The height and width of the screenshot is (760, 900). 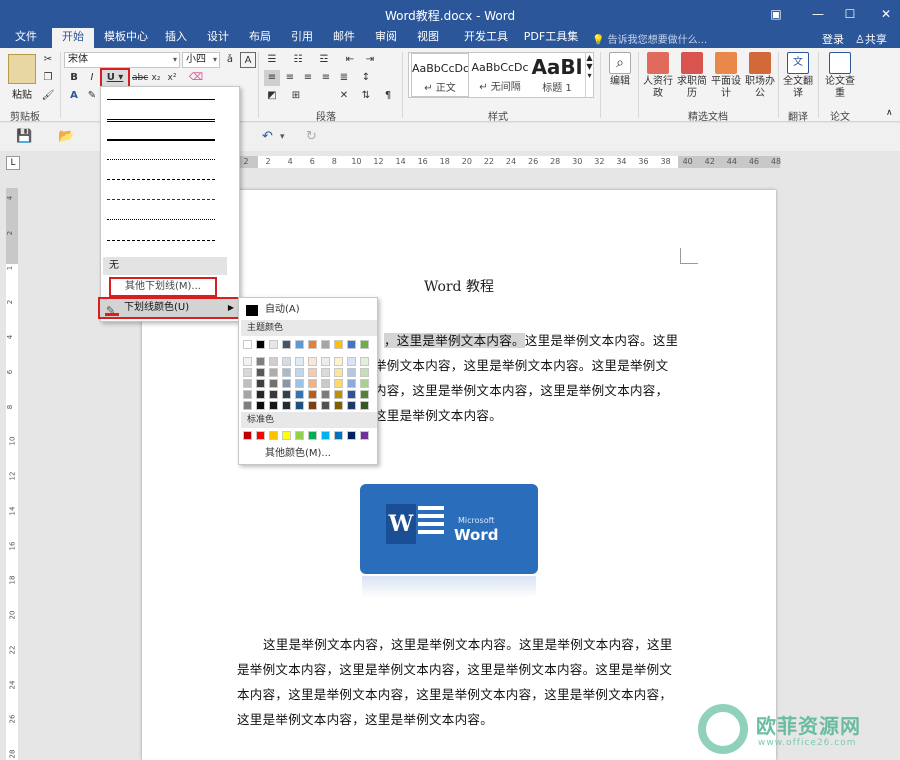 What do you see at coordinates (48, 96) in the screenshot?
I see `format-painter-icon: 🖌` at bounding box center [48, 96].